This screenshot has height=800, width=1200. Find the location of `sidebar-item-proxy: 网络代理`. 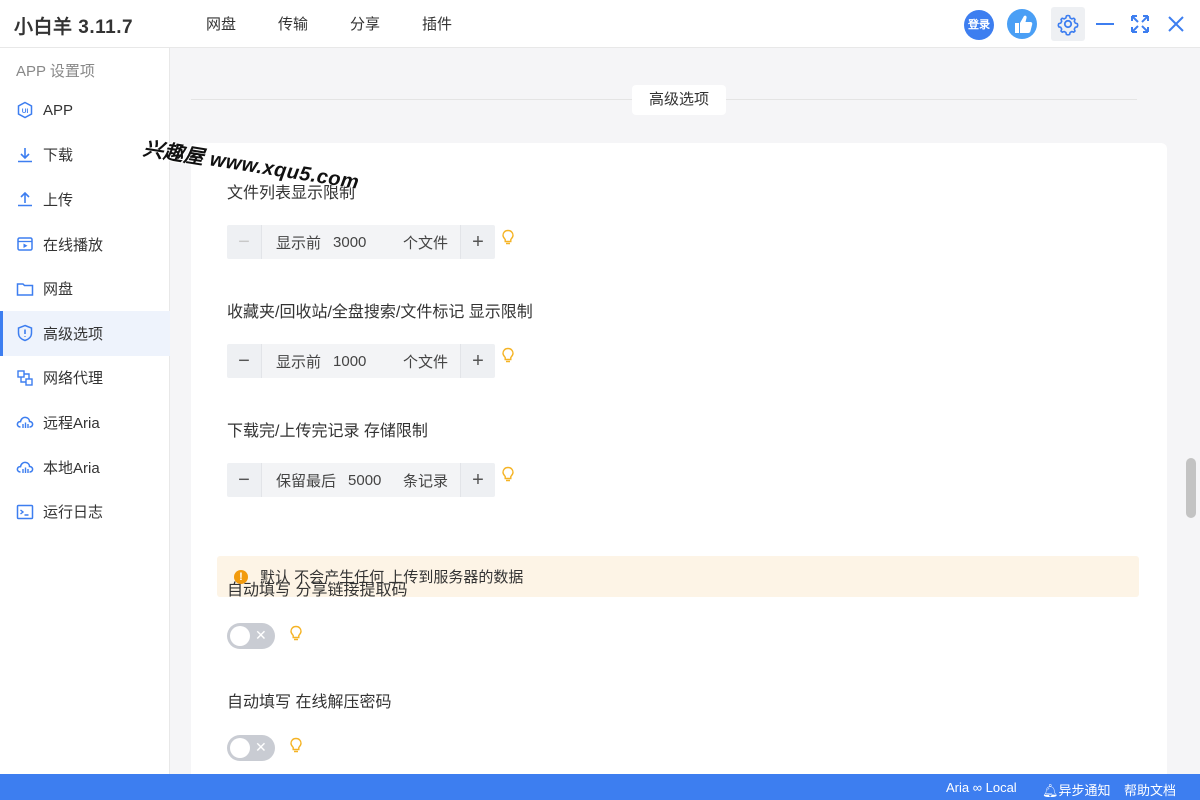

sidebar-item-proxy: 网络代理 is located at coordinates (85, 378).